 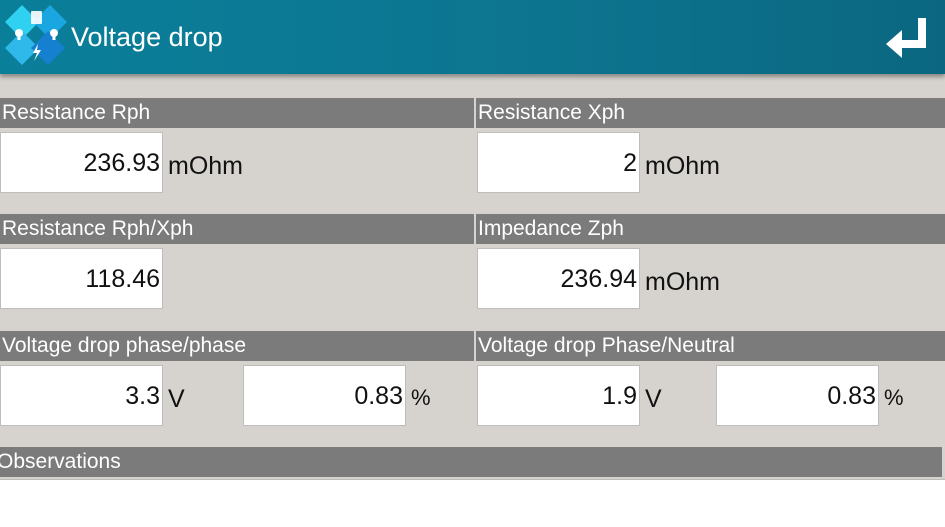 What do you see at coordinates (421, 397) in the screenshot?
I see `vdrop-phase-phase-percent-unit: %` at bounding box center [421, 397].